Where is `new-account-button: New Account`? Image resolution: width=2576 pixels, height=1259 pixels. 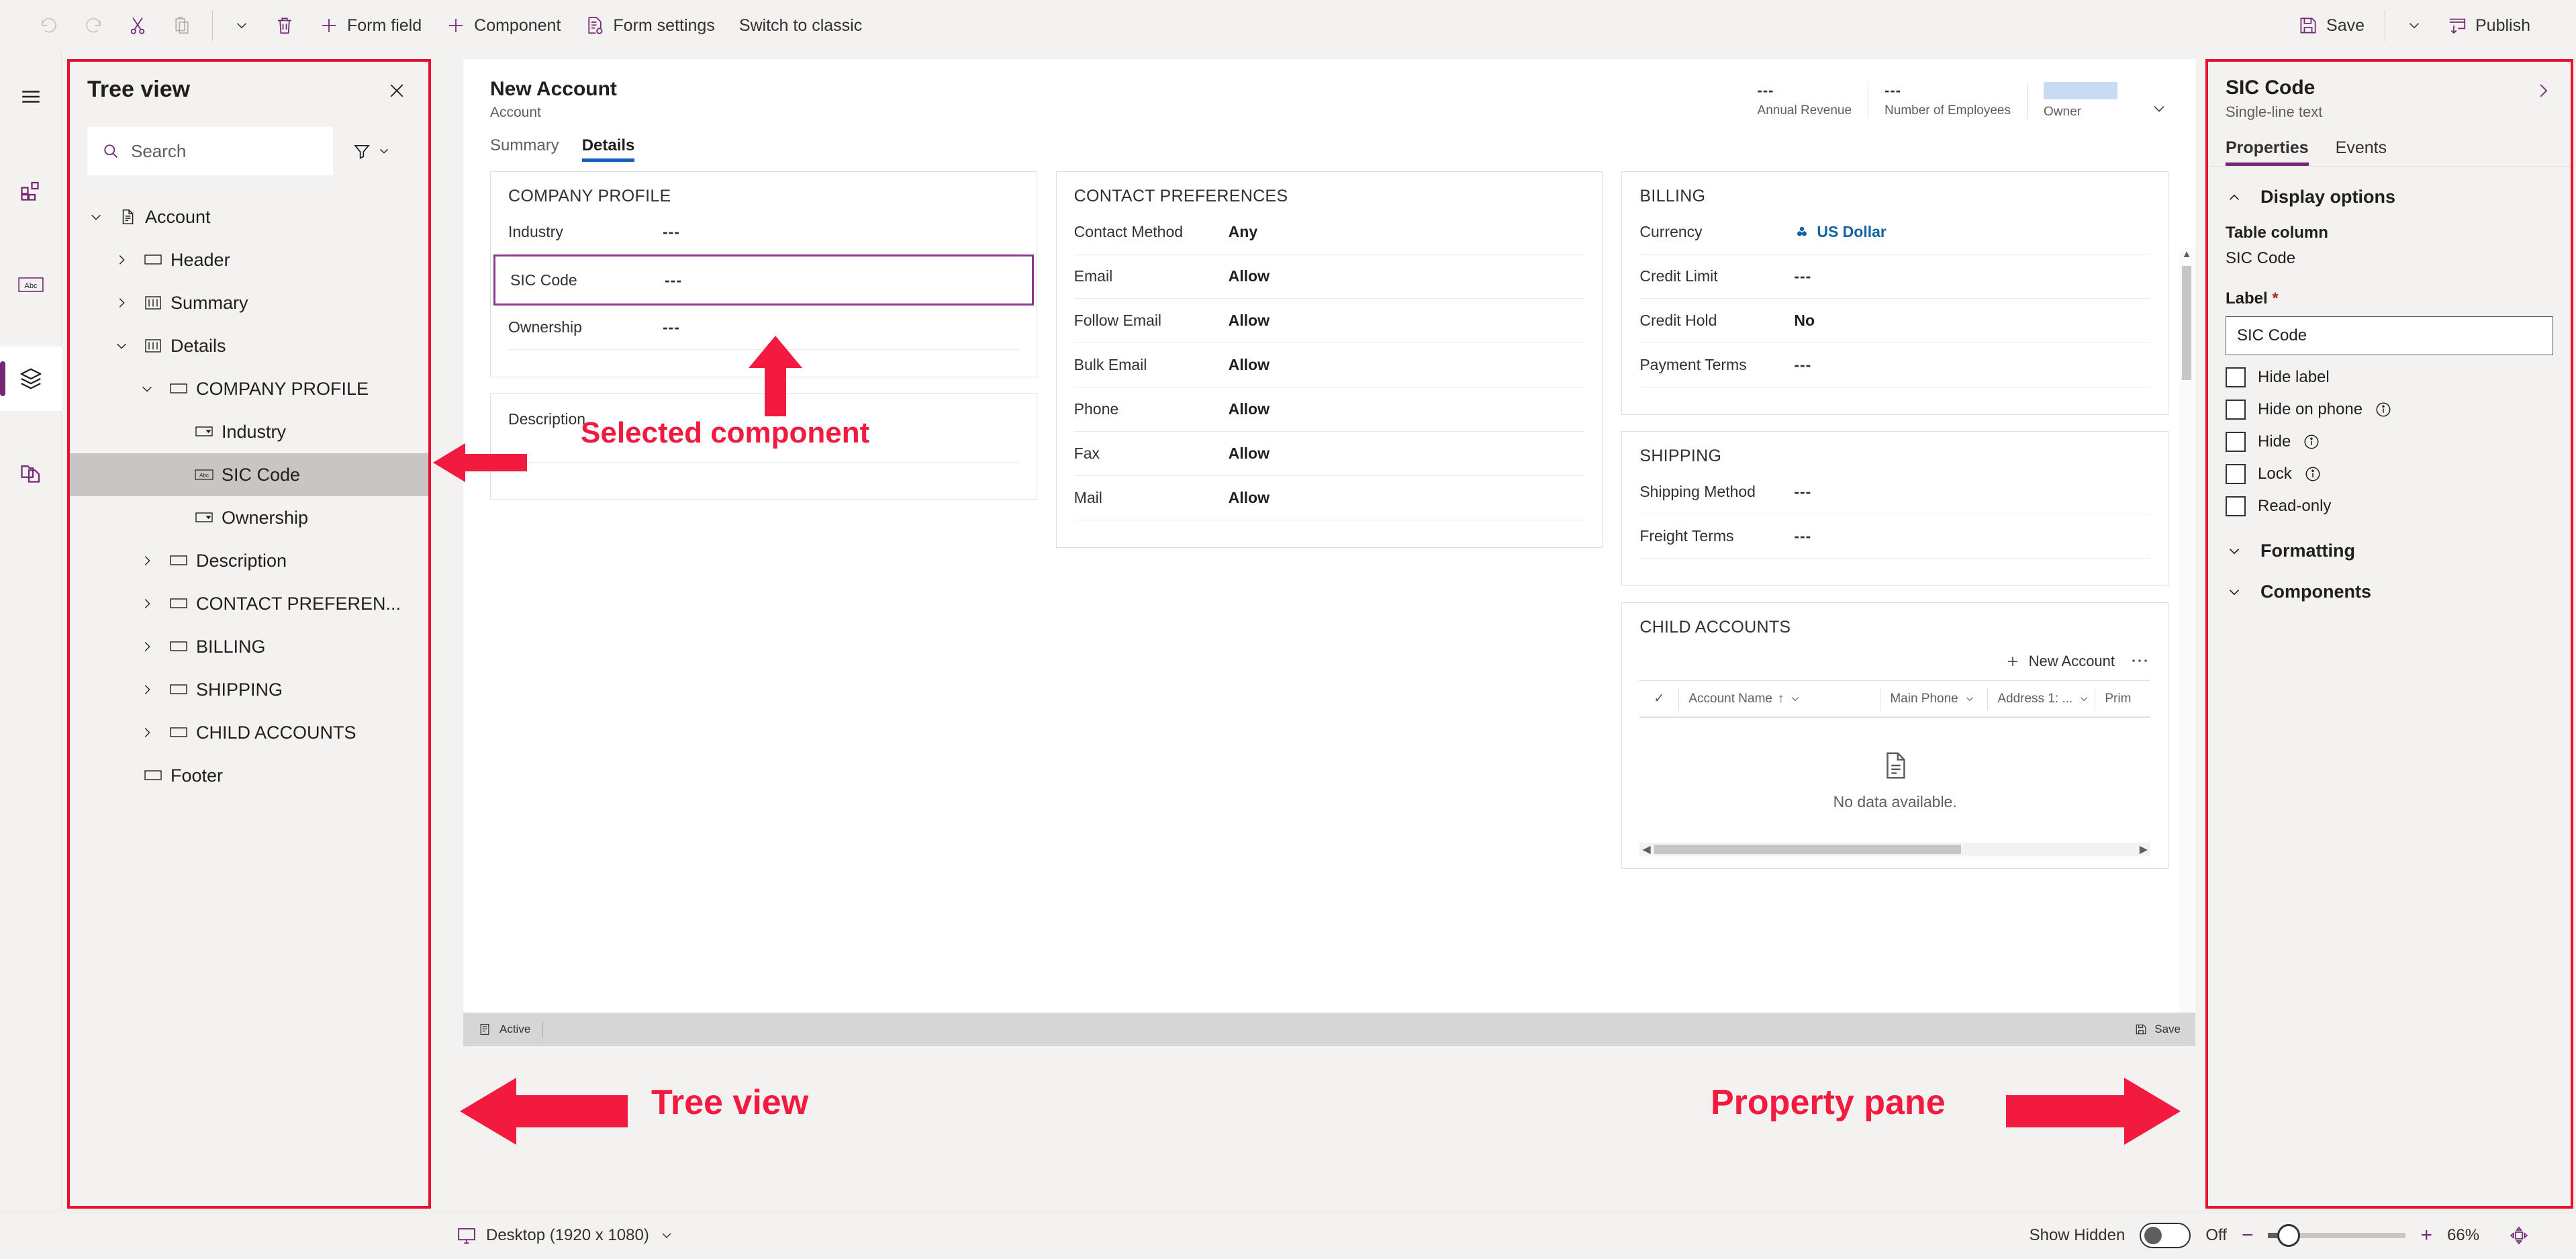
new-account-button: New Account is located at coordinates (2060, 661).